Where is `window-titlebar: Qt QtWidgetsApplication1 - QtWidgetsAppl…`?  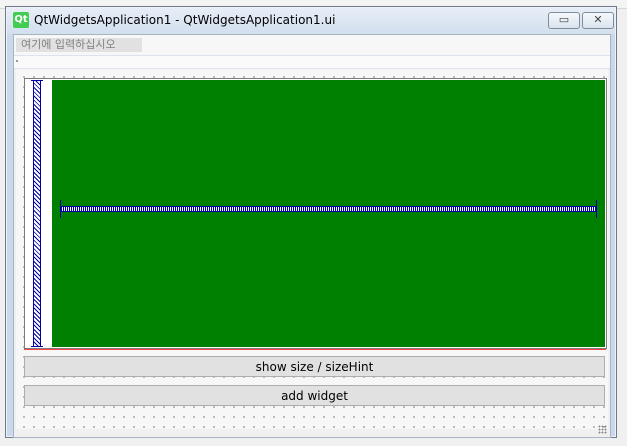 window-titlebar: Qt QtWidgetsApplication1 - QtWidgetsAppl… is located at coordinates (311, 21).